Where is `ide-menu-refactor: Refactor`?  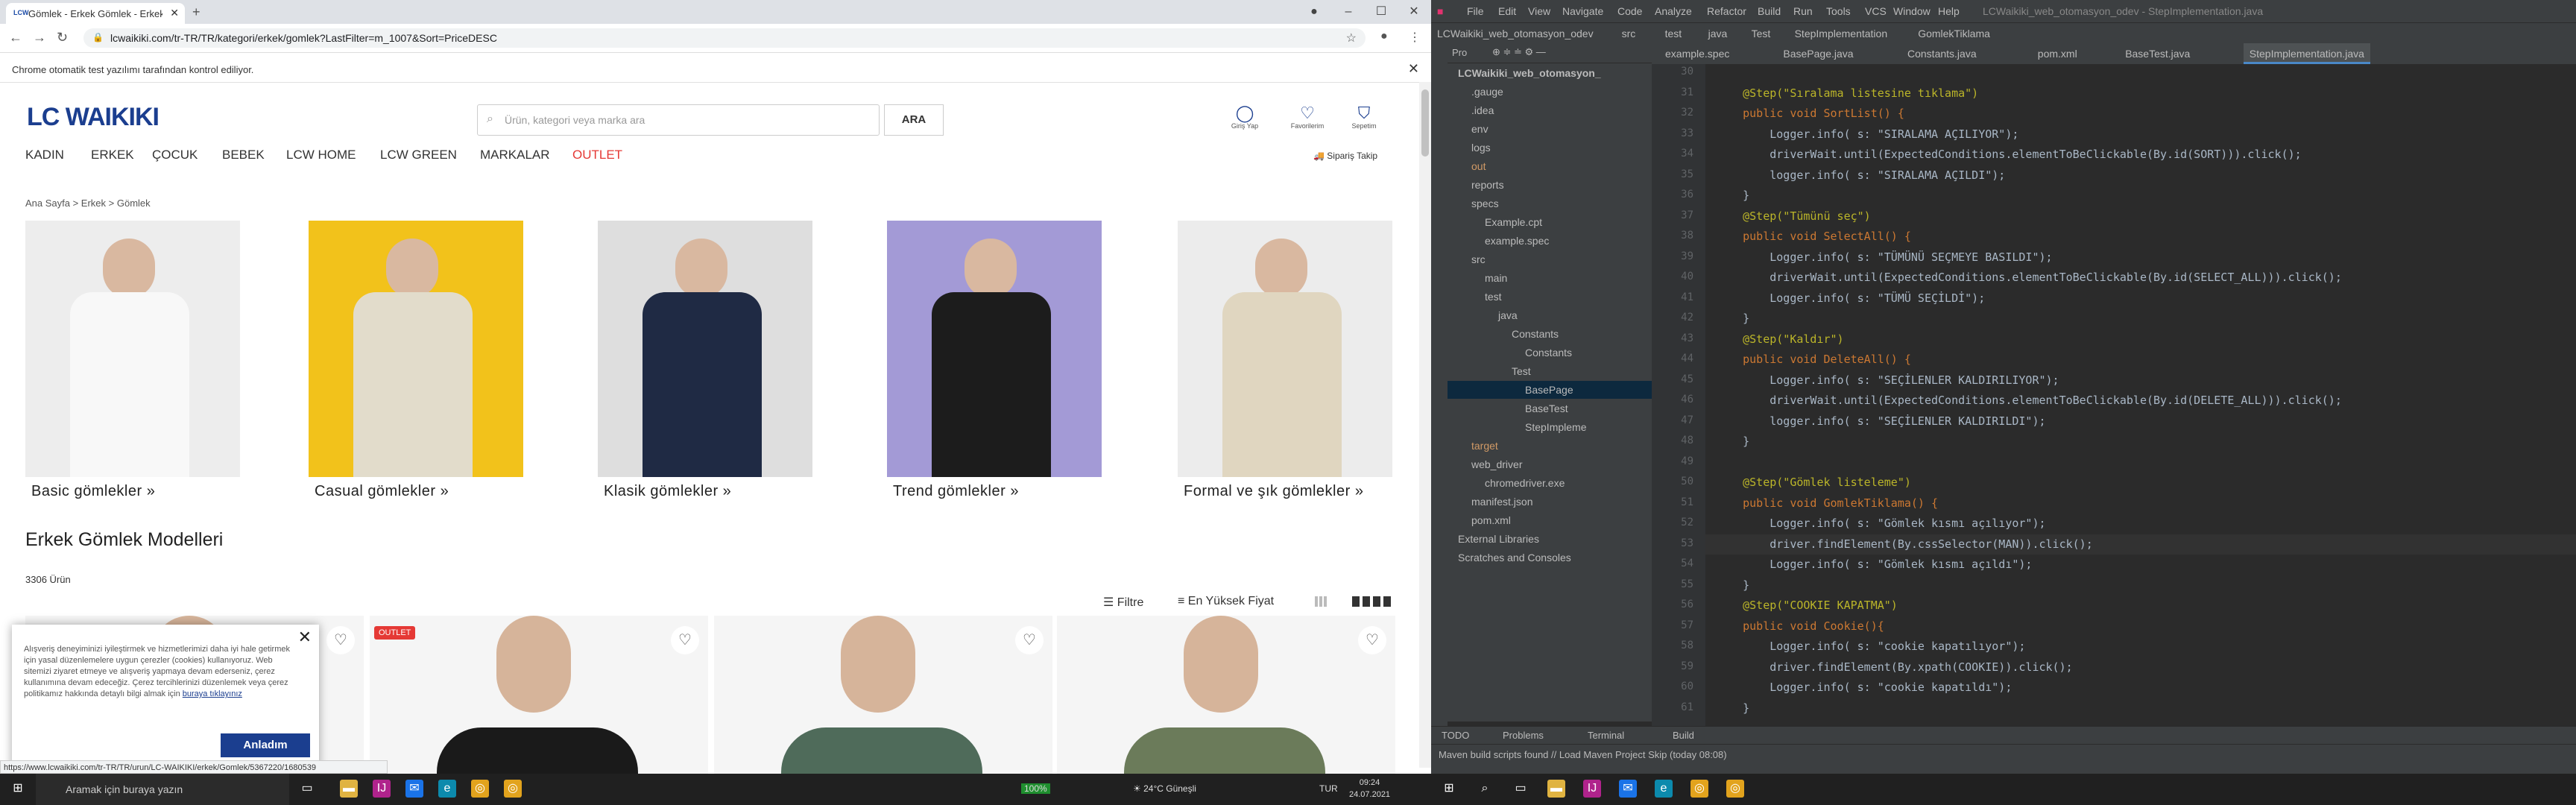 ide-menu-refactor: Refactor is located at coordinates (1727, 11).